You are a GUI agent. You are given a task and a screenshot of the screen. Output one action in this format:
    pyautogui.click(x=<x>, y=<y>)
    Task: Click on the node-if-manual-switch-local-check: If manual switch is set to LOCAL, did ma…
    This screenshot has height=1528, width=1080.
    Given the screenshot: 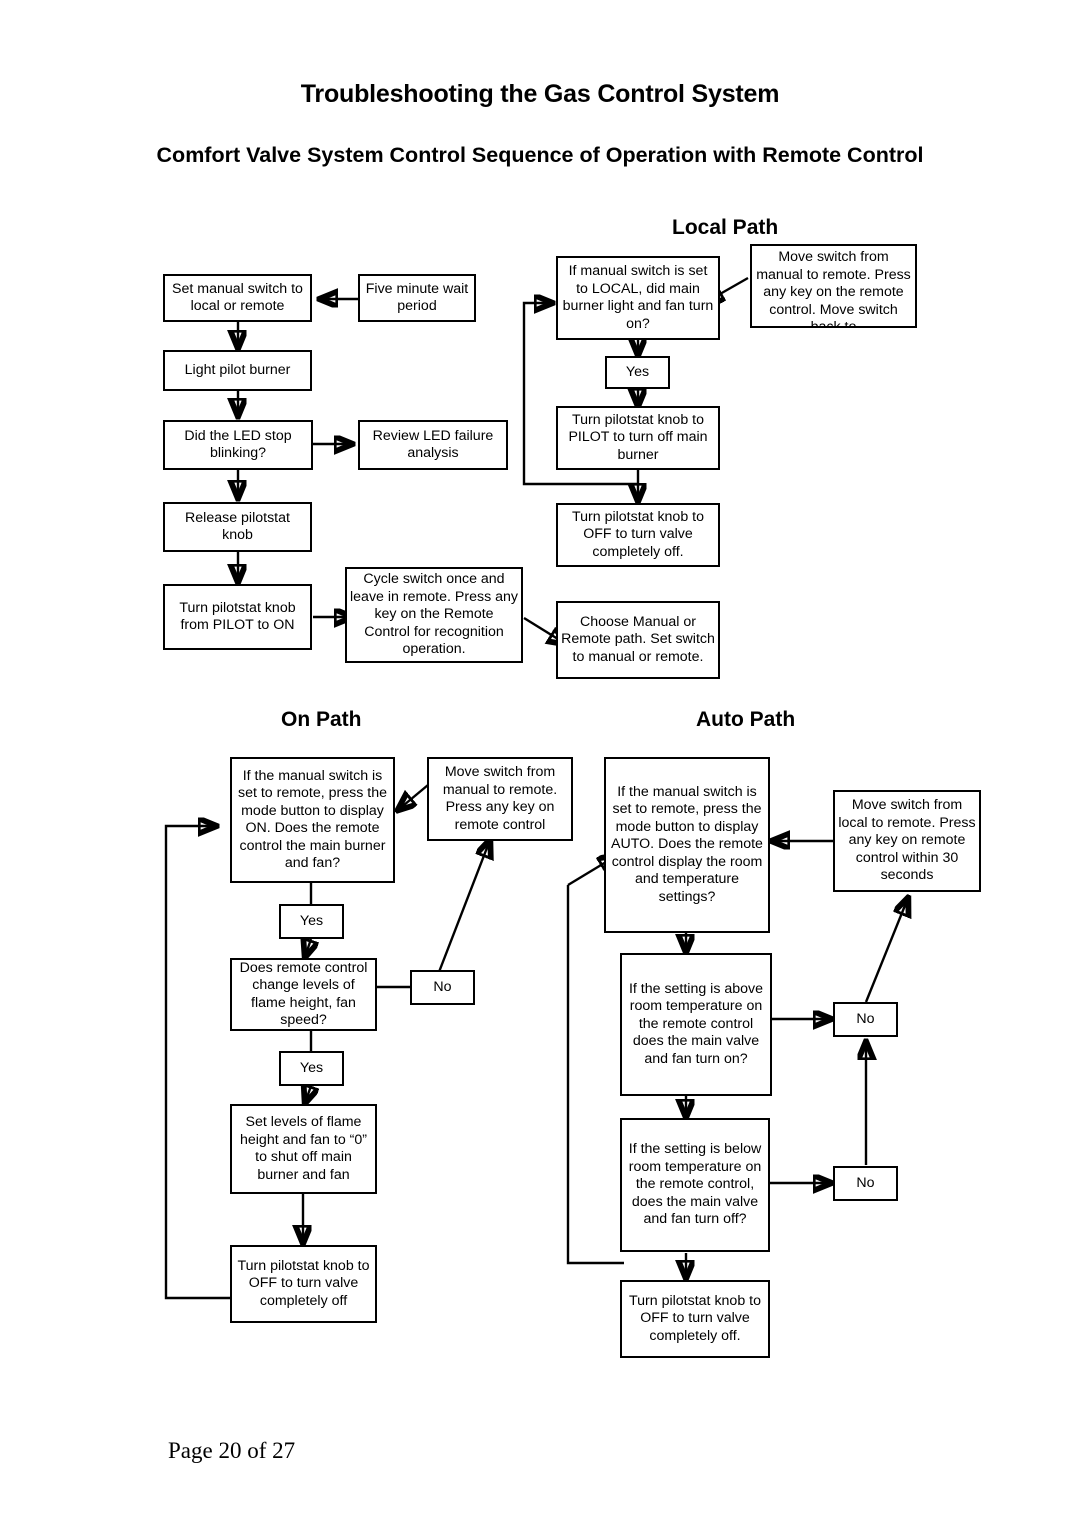 What is the action you would take?
    pyautogui.click(x=638, y=298)
    